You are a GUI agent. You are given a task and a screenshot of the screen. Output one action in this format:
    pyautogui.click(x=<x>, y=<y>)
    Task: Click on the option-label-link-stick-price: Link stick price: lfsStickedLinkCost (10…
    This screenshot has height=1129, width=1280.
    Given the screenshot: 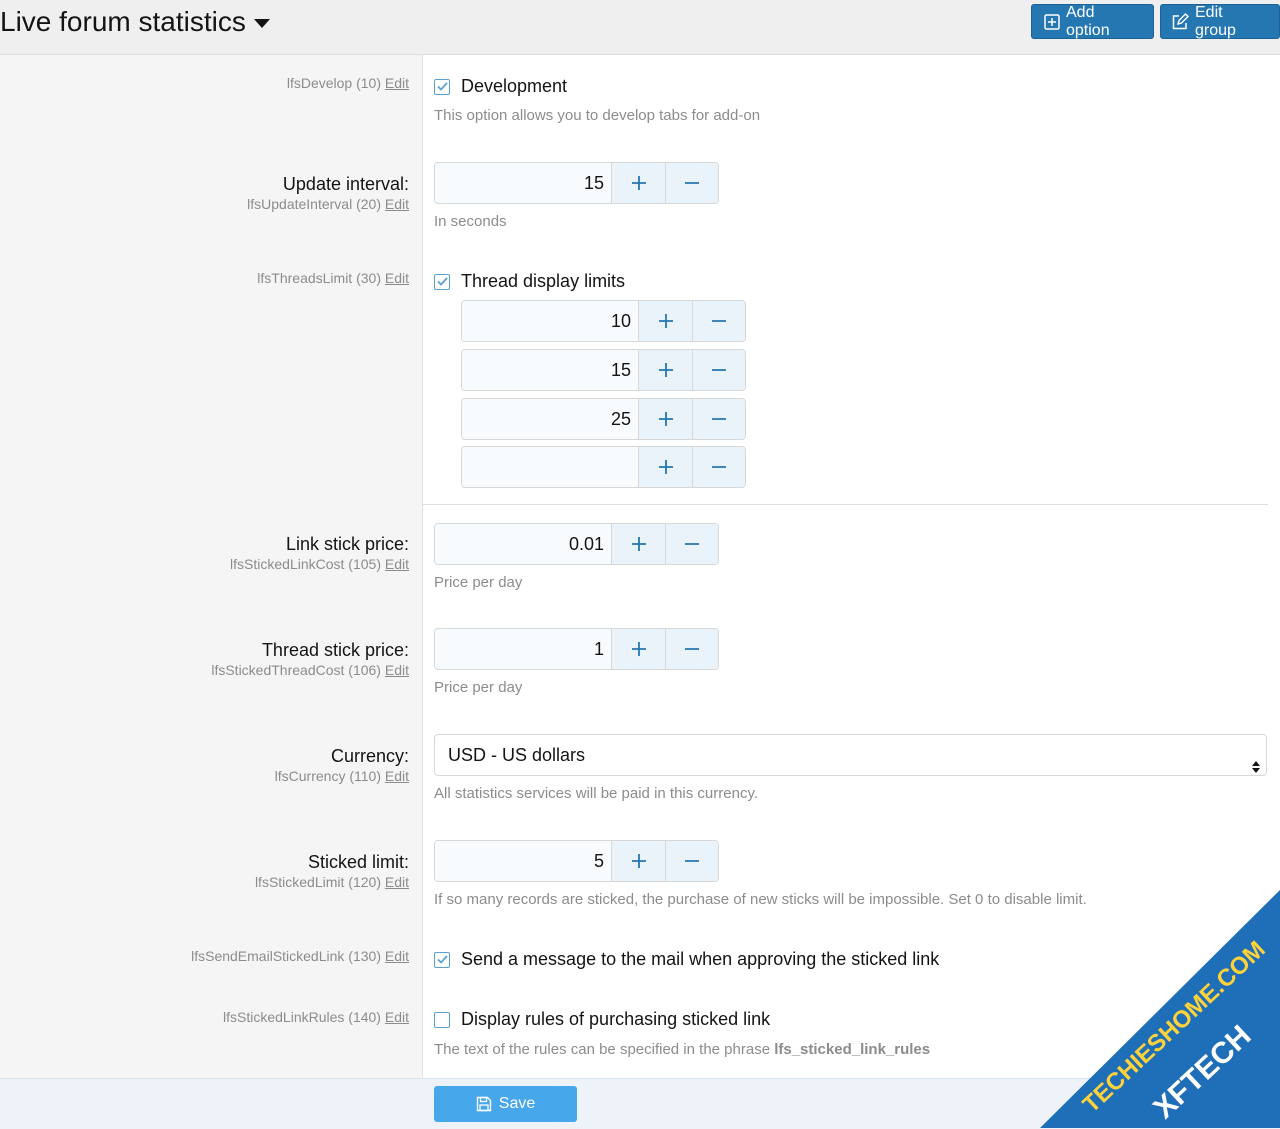 What is the action you would take?
    pyautogui.click(x=319, y=553)
    